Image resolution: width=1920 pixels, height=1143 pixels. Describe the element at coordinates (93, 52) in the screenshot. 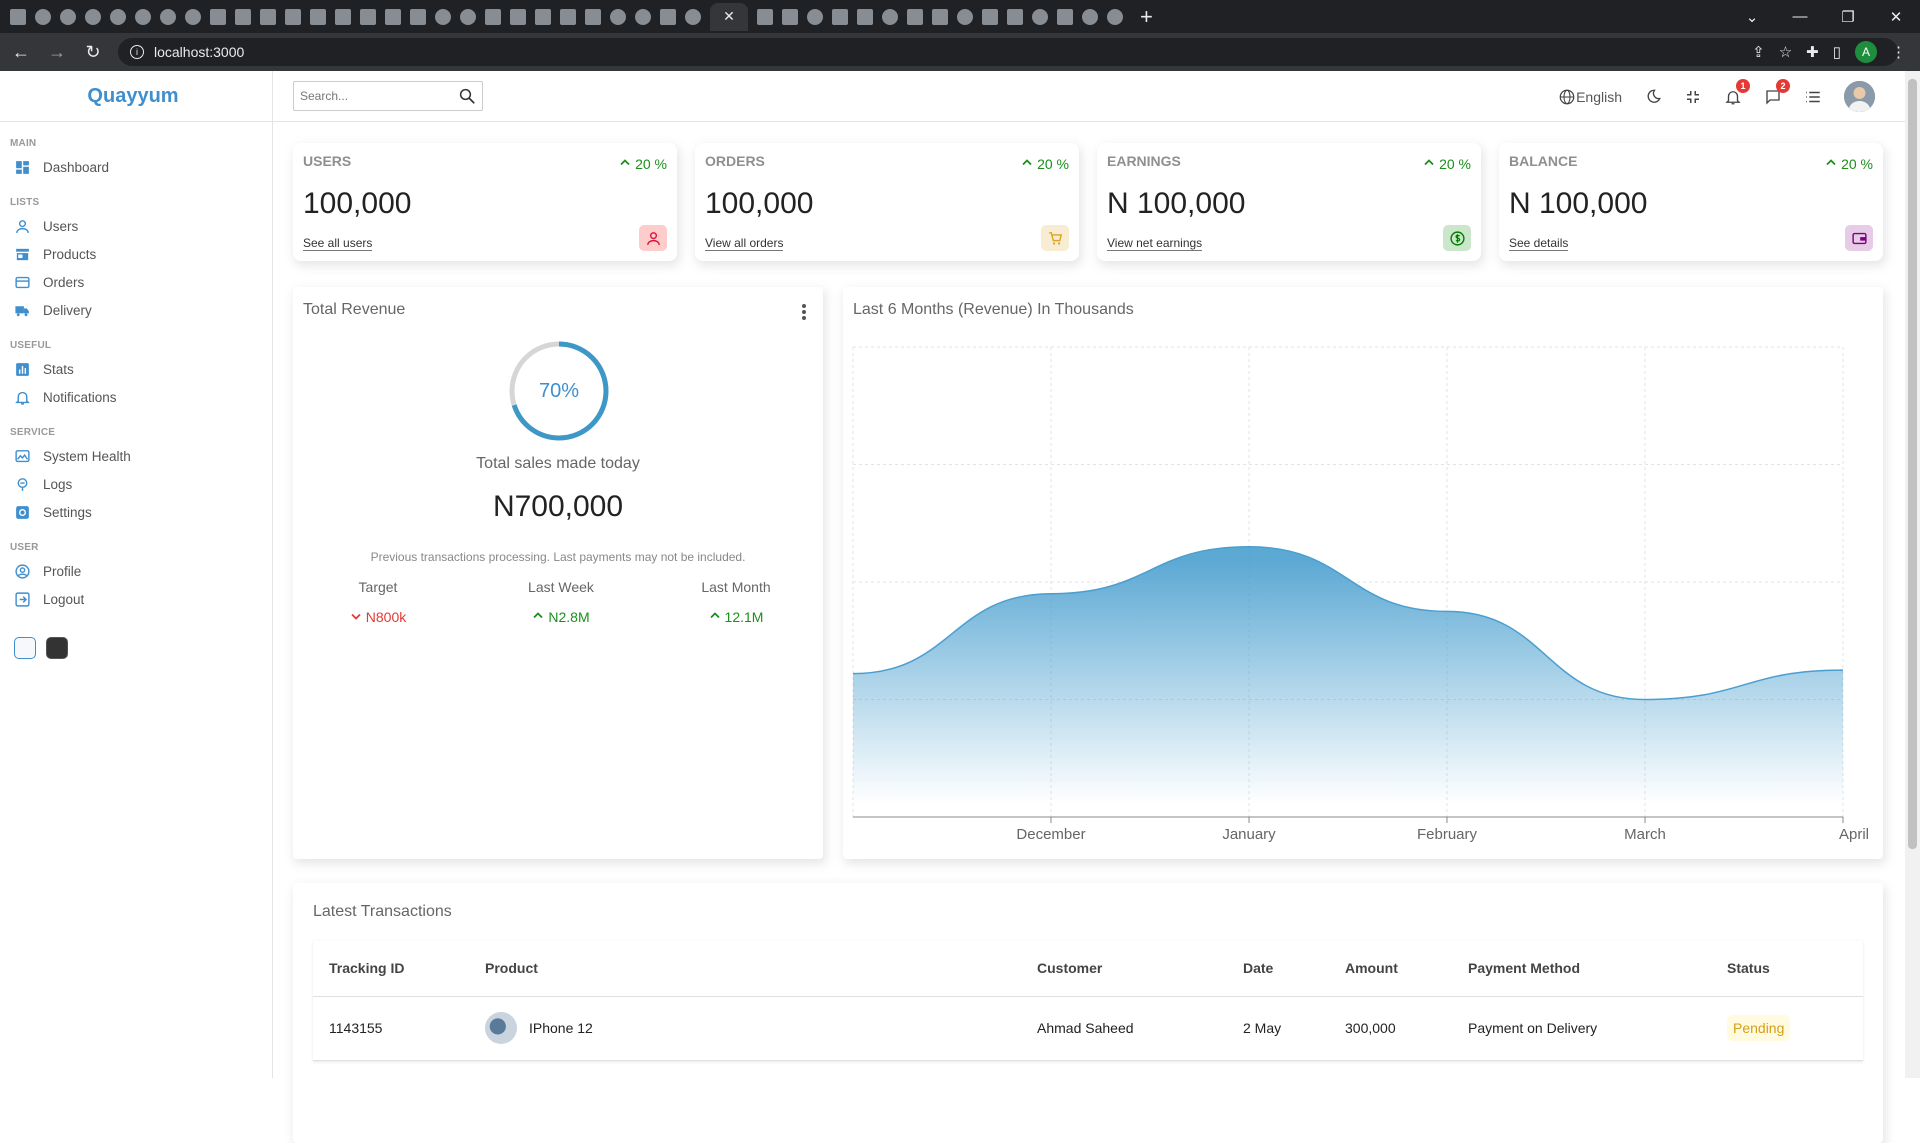

I see `reload-icon: ↻` at that location.